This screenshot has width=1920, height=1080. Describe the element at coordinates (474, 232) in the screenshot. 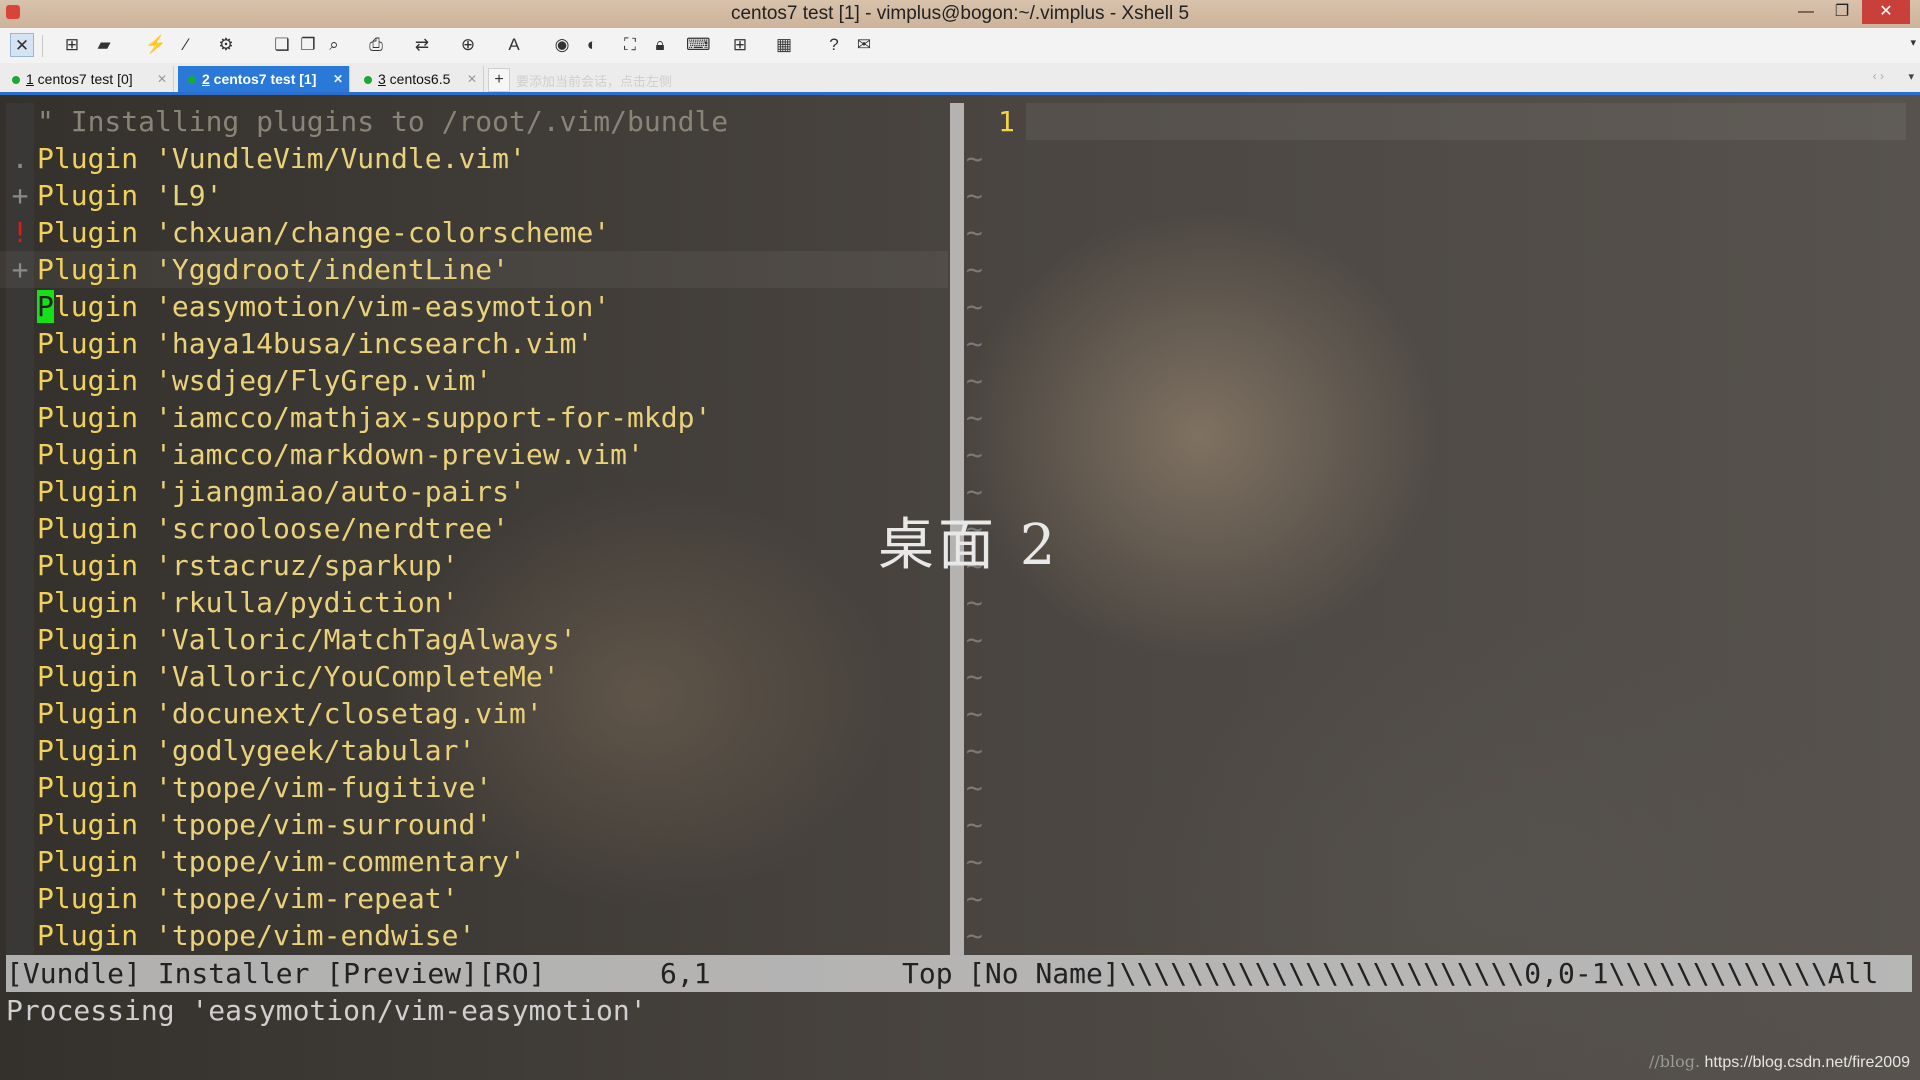

I see `code-line: ! Plugin 'chxuan/change-colorscheme'` at that location.